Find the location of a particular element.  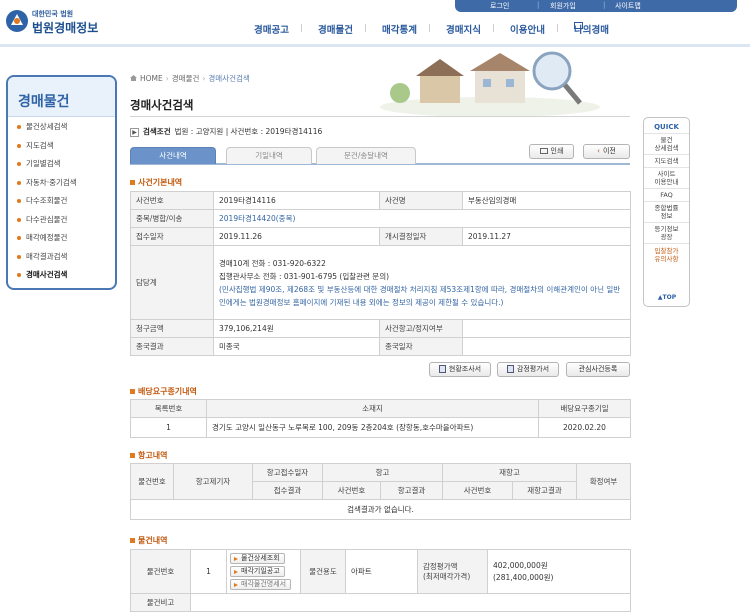

tab-documents: 문건/송달내역 is located at coordinates (366, 155).